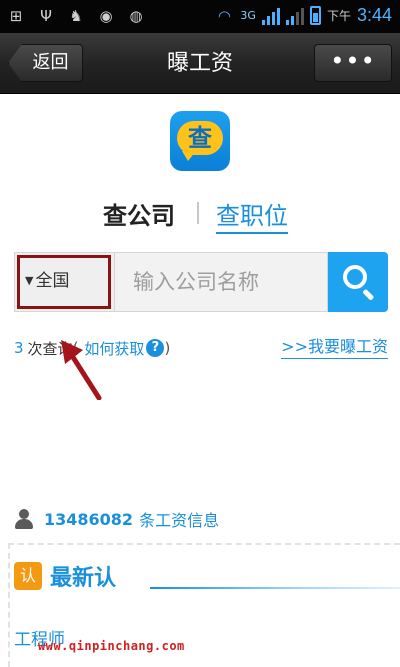 This screenshot has width=400, height=667. I want to click on android-icon: ♞, so click(76, 16).